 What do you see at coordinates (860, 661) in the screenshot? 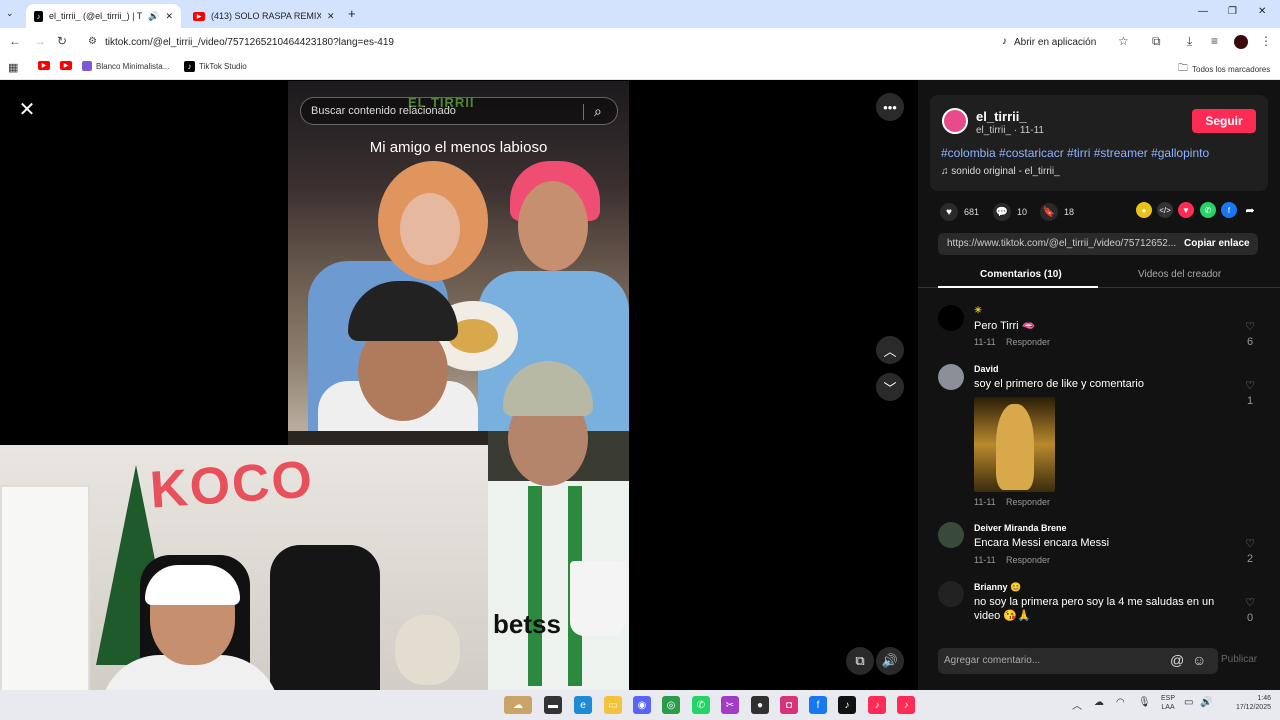
I see `picture-in-picture-button: ⧉` at bounding box center [860, 661].